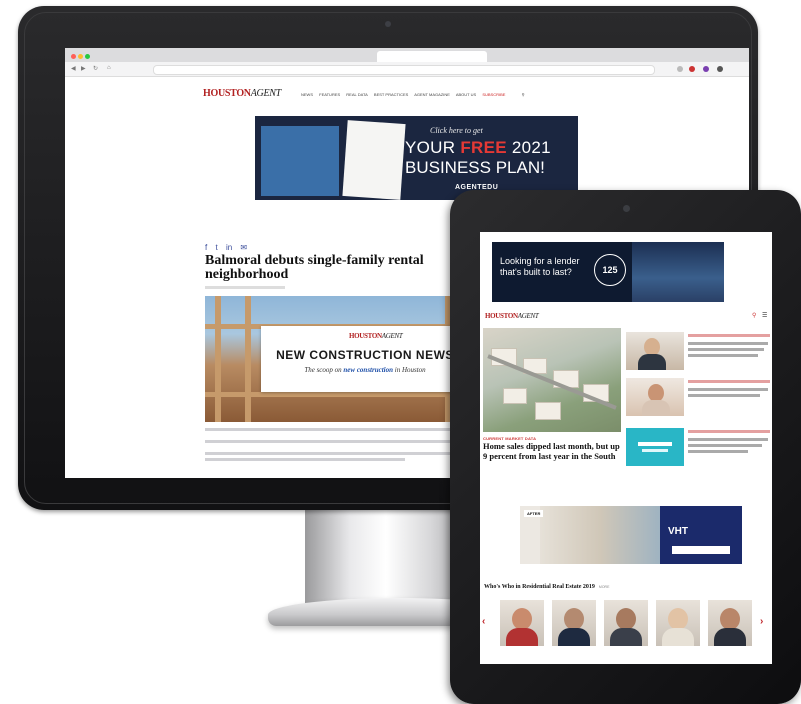 The image size is (801, 704). Describe the element at coordinates (365, 355) in the screenshot. I see `card-title: NEW CONSTRUCTION NEWS` at that location.